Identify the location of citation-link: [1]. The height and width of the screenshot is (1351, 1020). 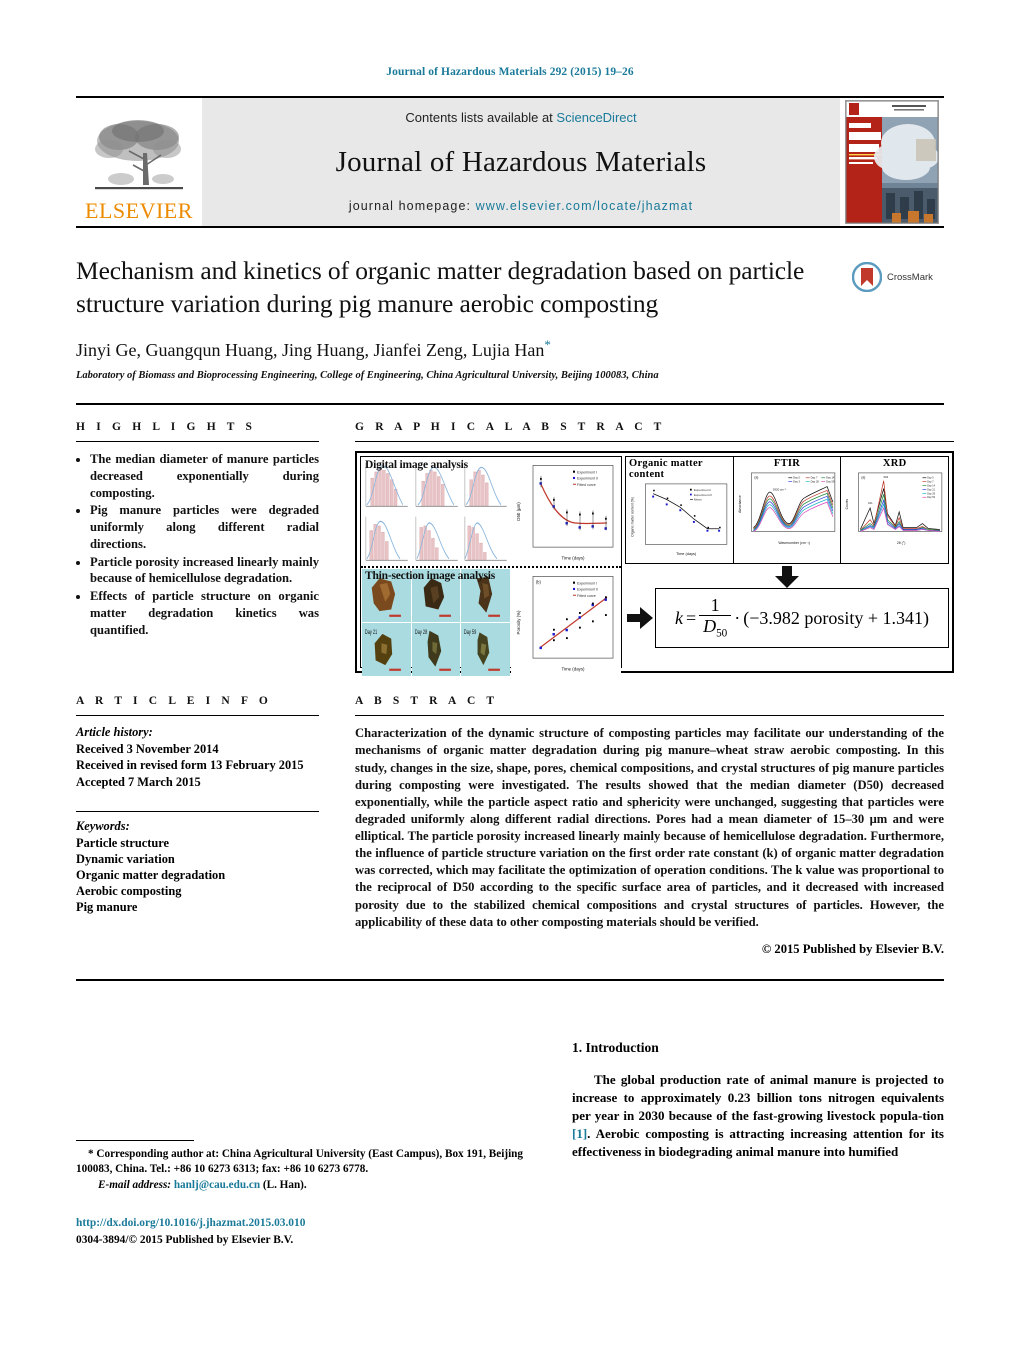
(579, 1133).